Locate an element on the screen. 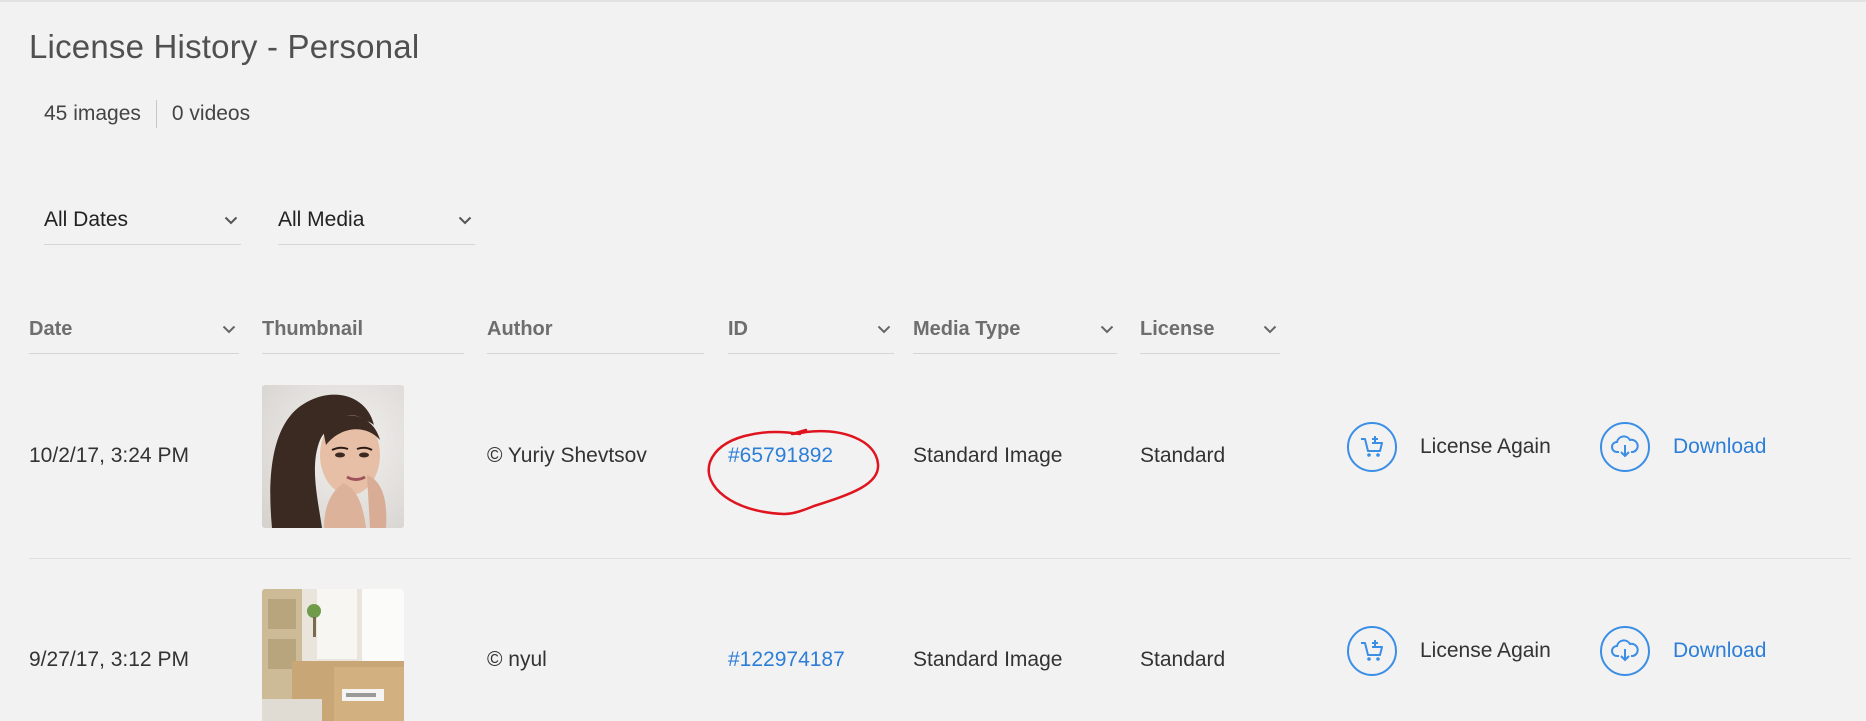  row-date: 10/2/17, 3:24 PM is located at coordinates (109, 455).